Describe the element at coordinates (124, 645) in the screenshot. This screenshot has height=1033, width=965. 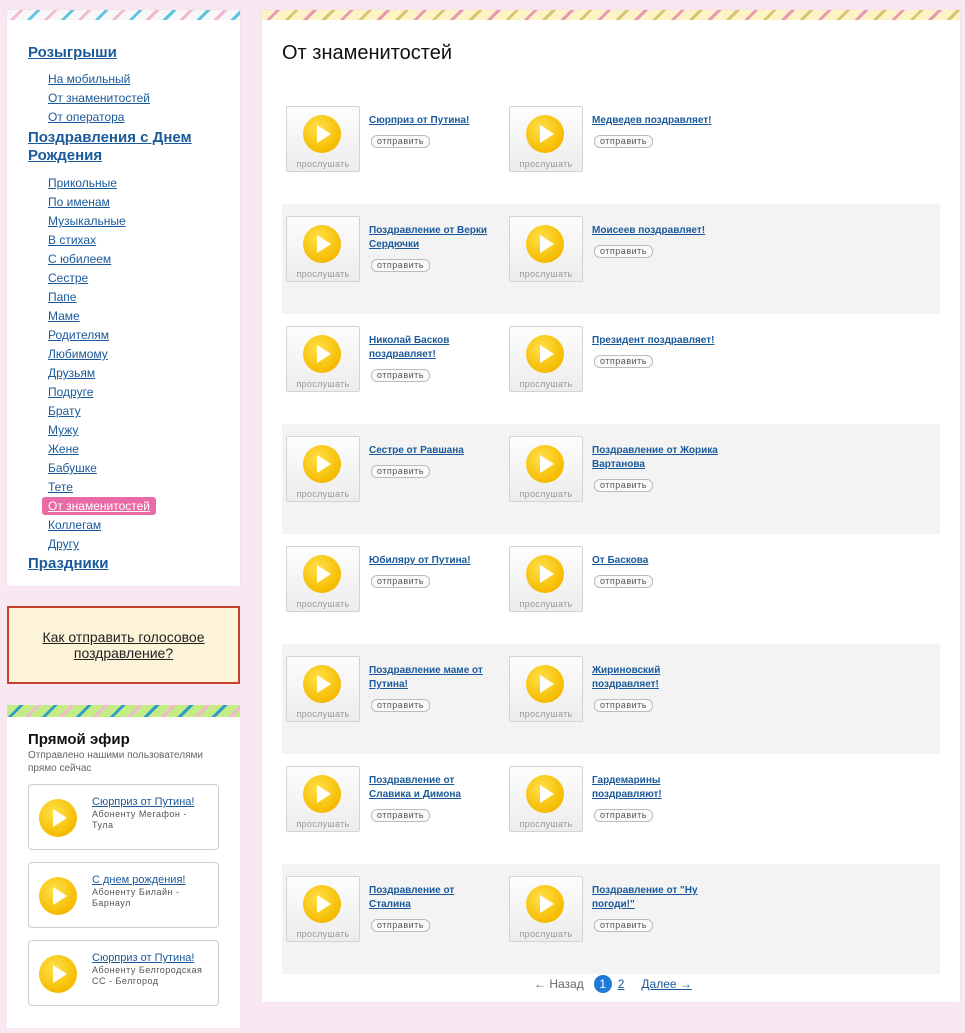
I see `howto-link: Как отправить голосовое поздравление?` at that location.